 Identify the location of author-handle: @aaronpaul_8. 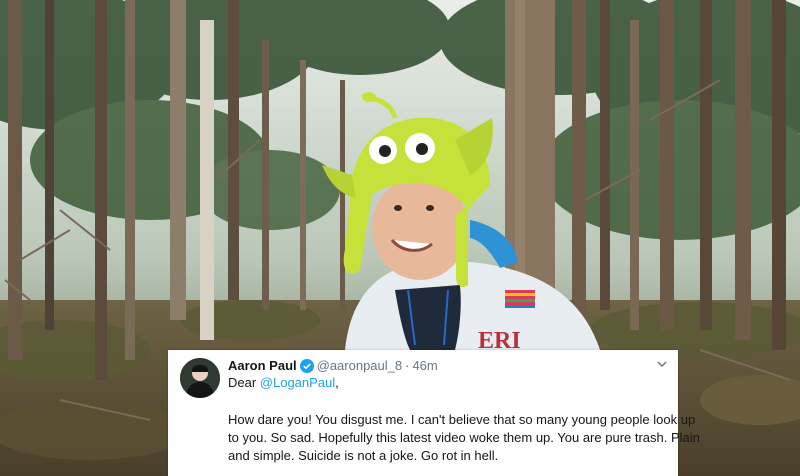
(359, 366).